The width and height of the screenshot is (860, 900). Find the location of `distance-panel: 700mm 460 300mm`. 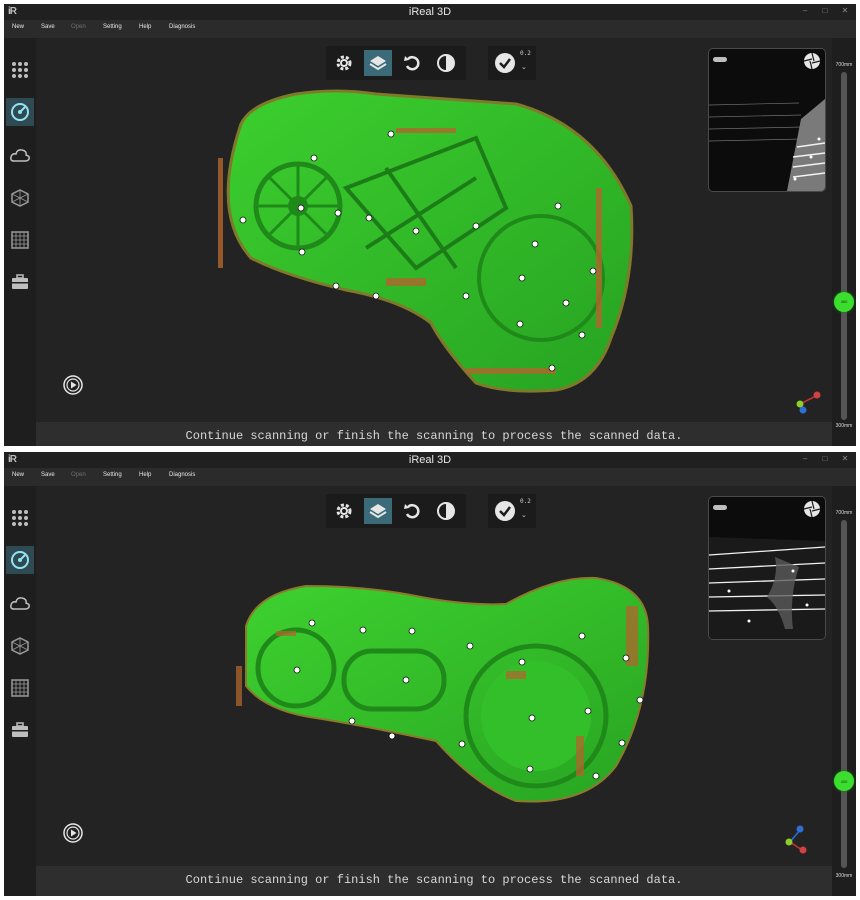

distance-panel: 700mm 460 300mm is located at coordinates (844, 242).